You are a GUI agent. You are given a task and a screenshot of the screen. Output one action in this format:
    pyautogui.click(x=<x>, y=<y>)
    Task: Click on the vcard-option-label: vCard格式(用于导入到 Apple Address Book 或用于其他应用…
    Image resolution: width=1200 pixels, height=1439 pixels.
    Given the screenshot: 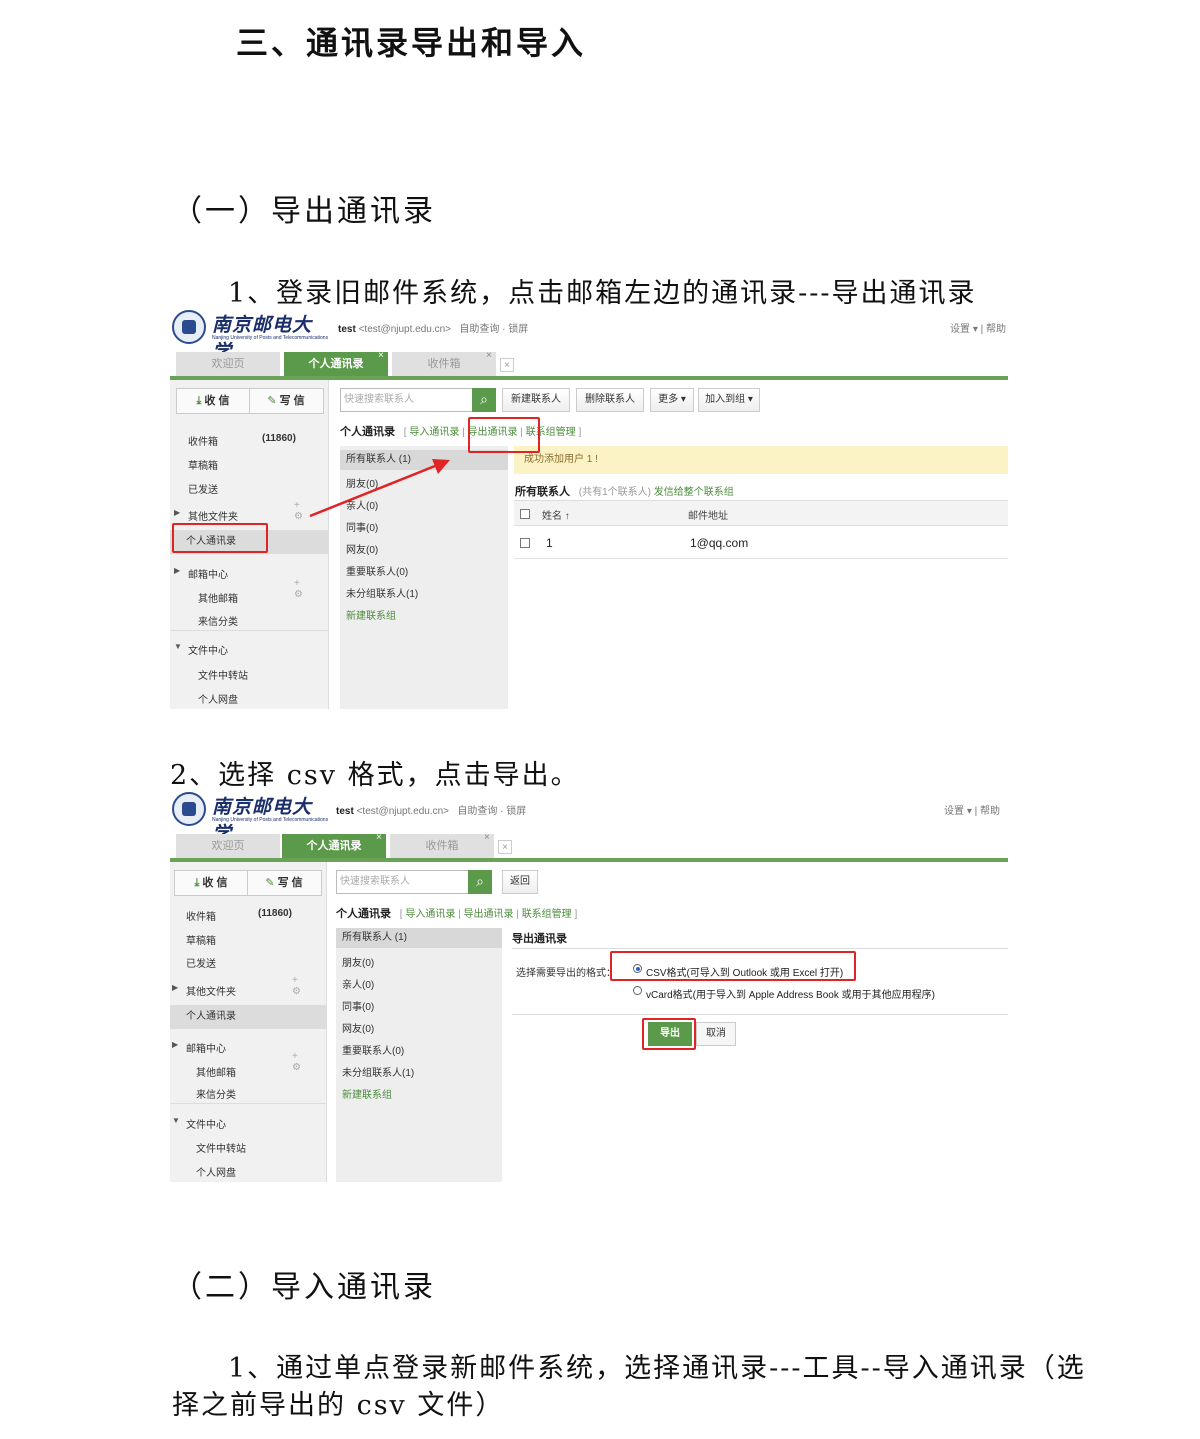 What is the action you would take?
    pyautogui.click(x=790, y=993)
    